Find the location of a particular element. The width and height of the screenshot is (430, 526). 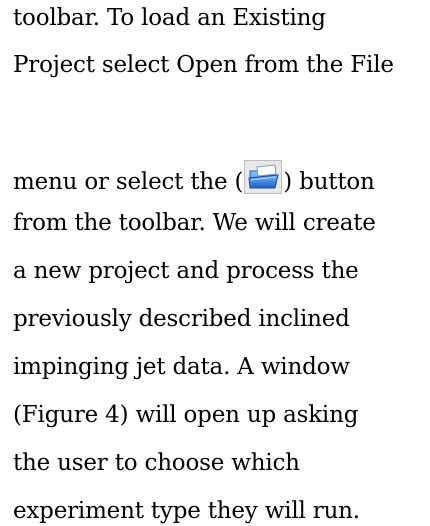

text-line-3-after: ) button is located at coordinates (329, 182).